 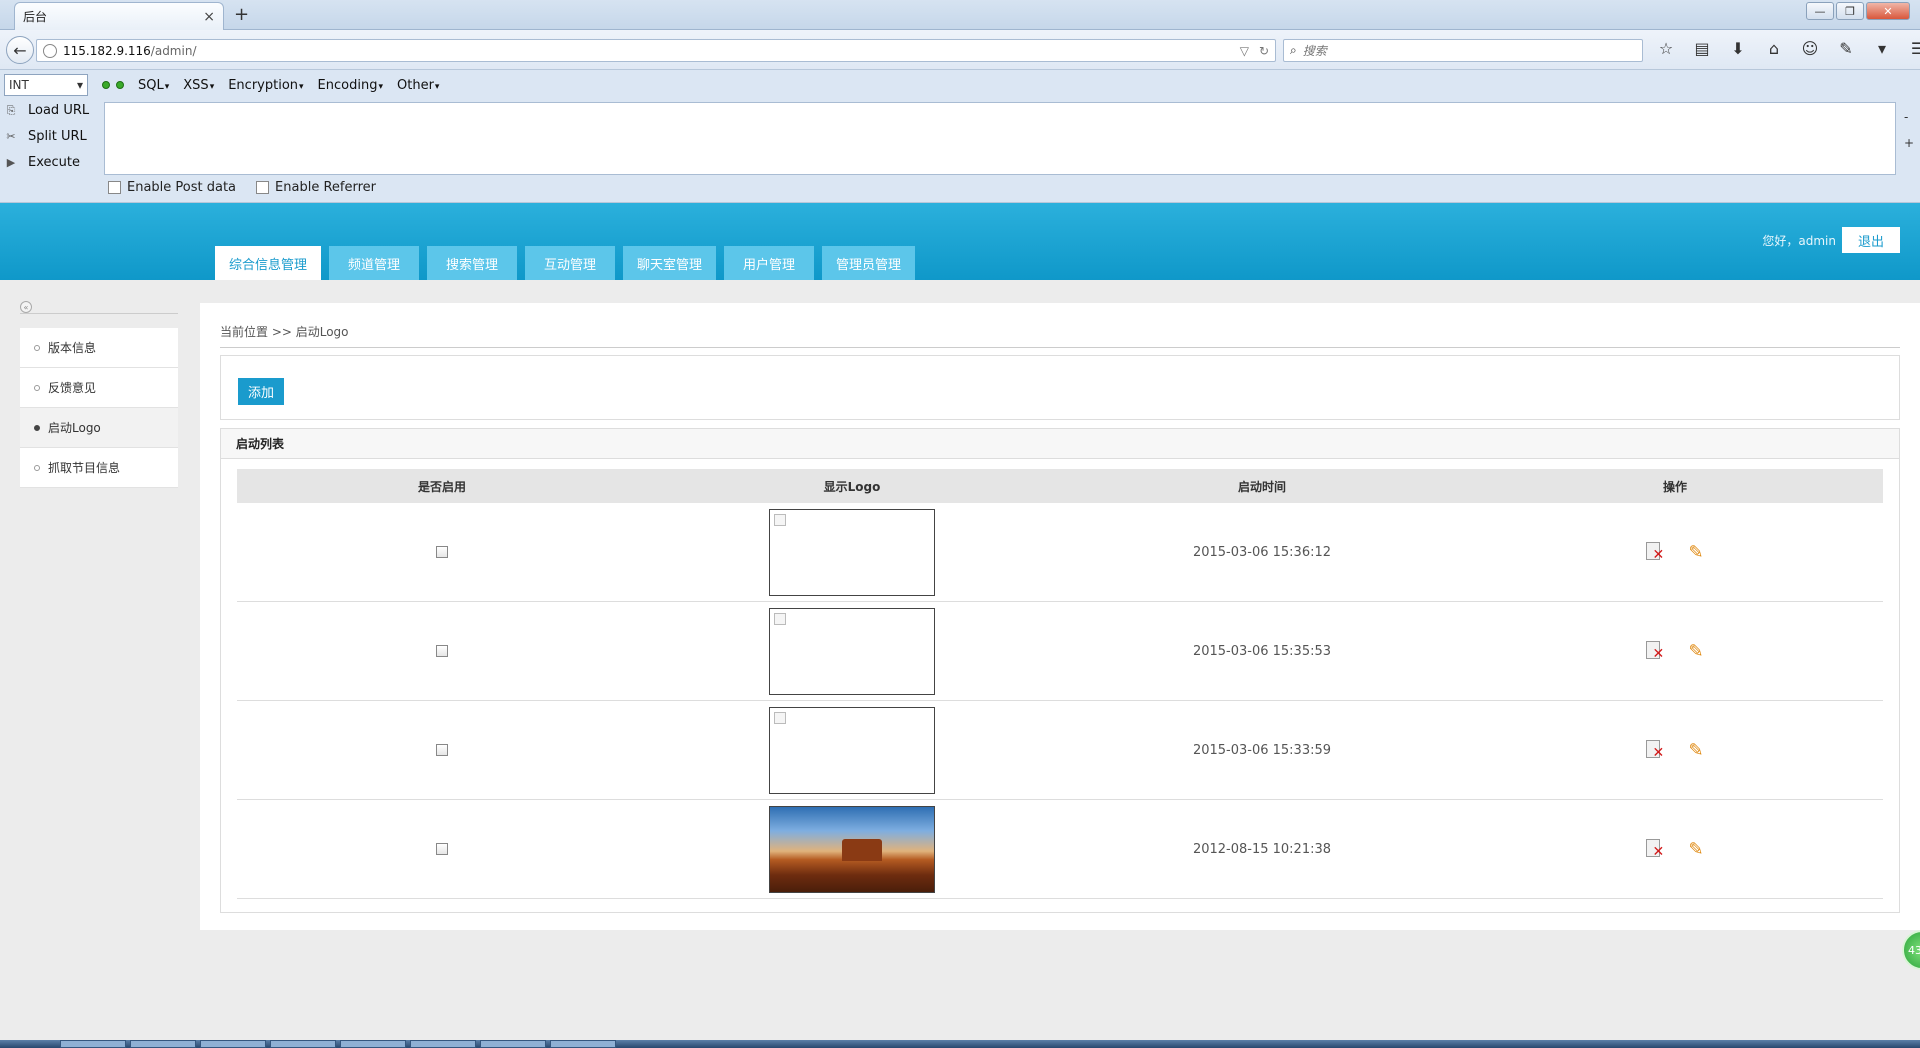 What do you see at coordinates (852, 651) in the screenshot?
I see `logo-image` at bounding box center [852, 651].